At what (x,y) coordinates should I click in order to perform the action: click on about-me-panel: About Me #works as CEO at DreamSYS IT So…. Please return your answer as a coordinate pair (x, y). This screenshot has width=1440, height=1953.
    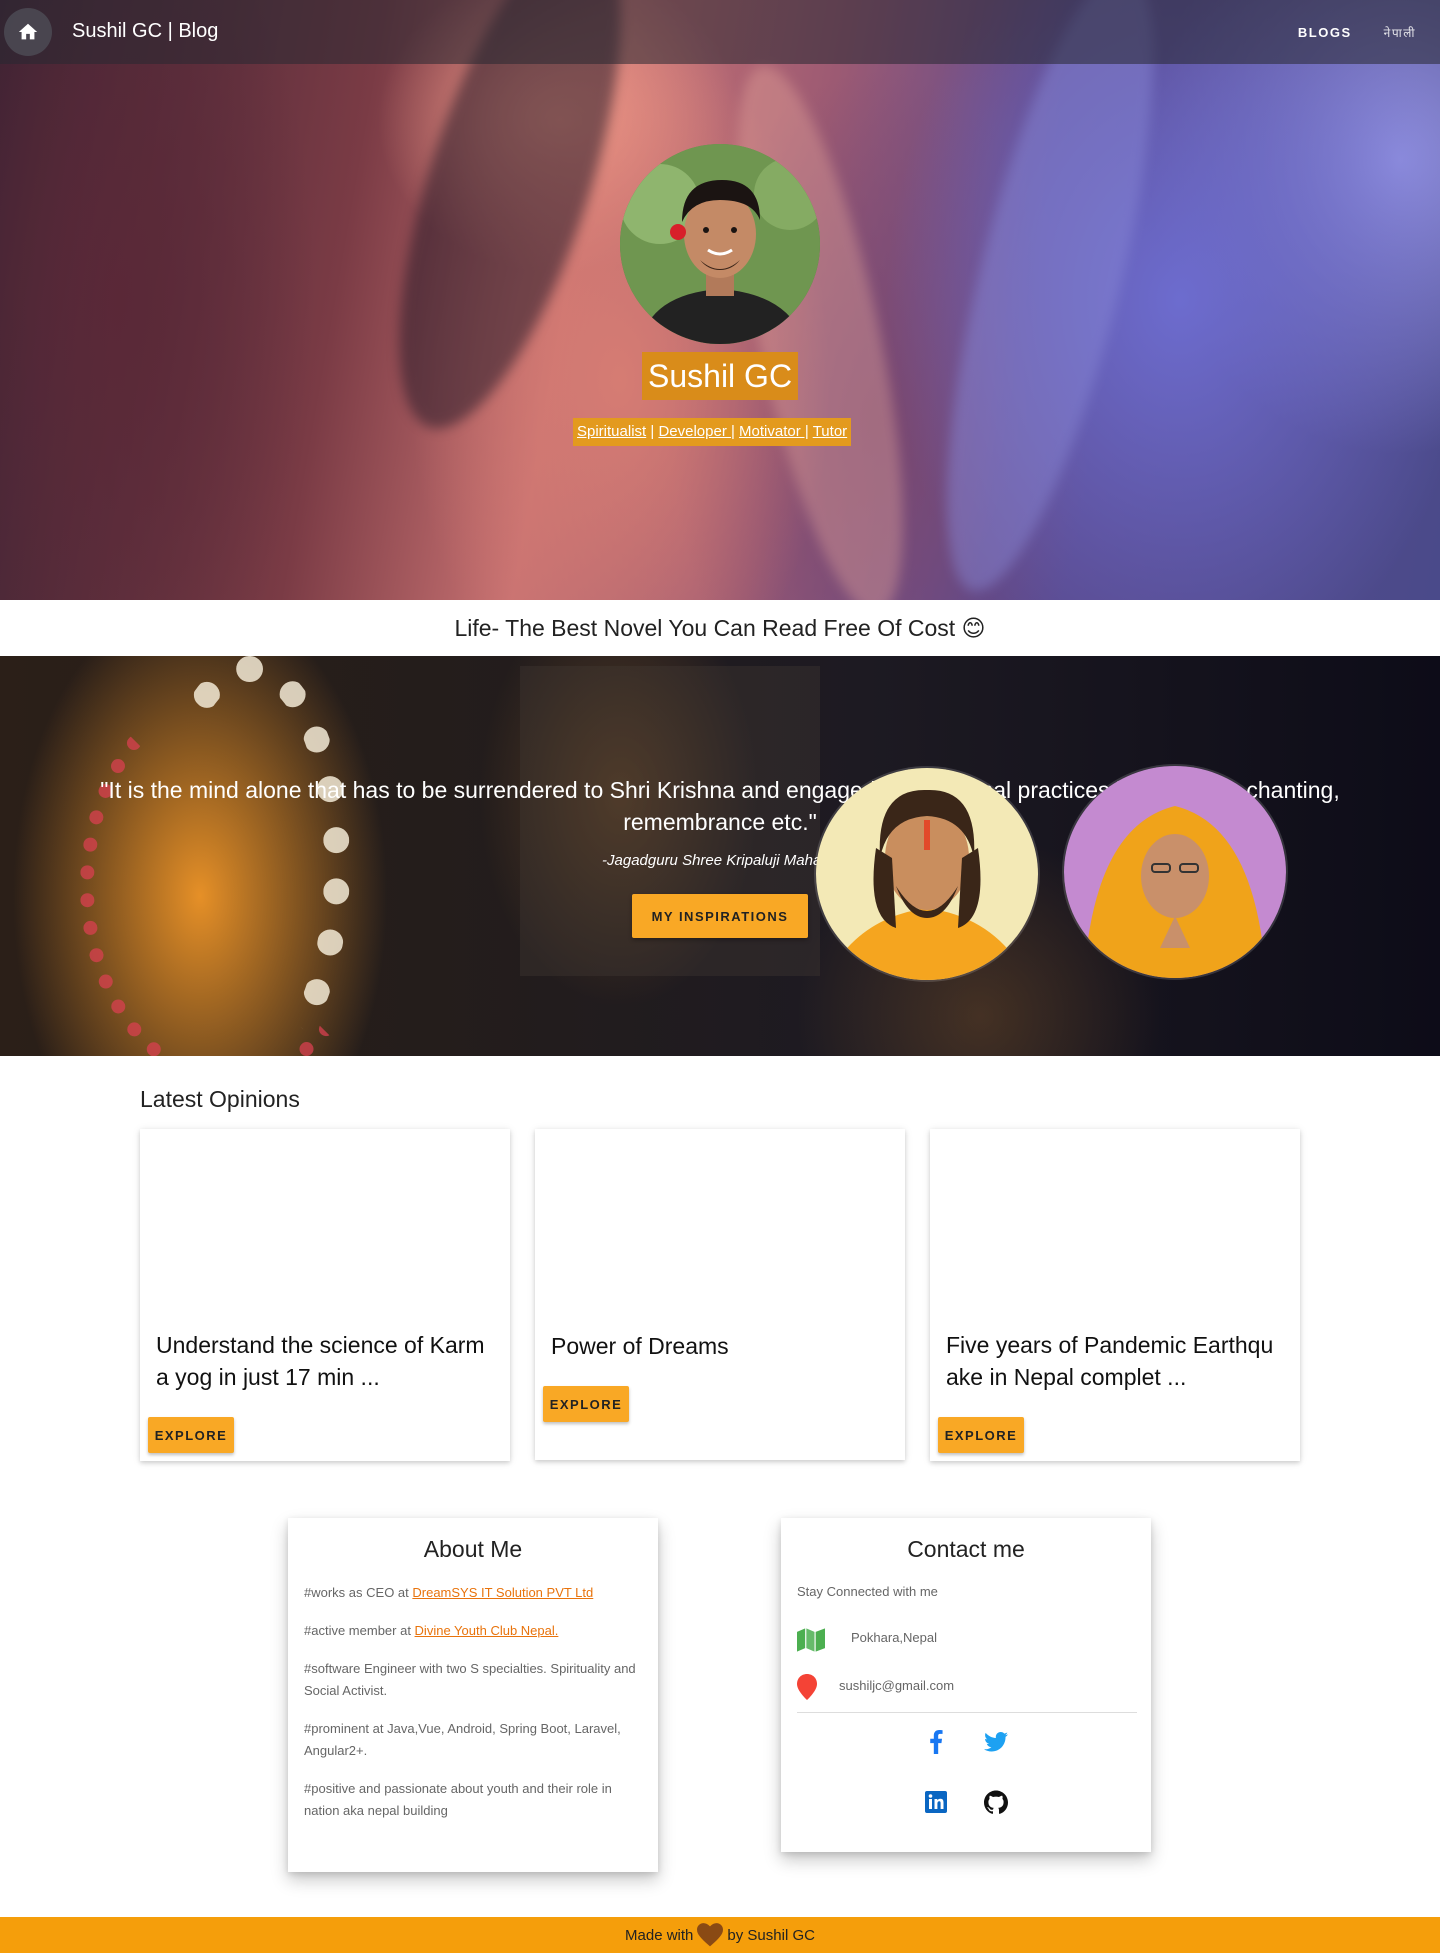
    Looking at the image, I should click on (473, 1695).